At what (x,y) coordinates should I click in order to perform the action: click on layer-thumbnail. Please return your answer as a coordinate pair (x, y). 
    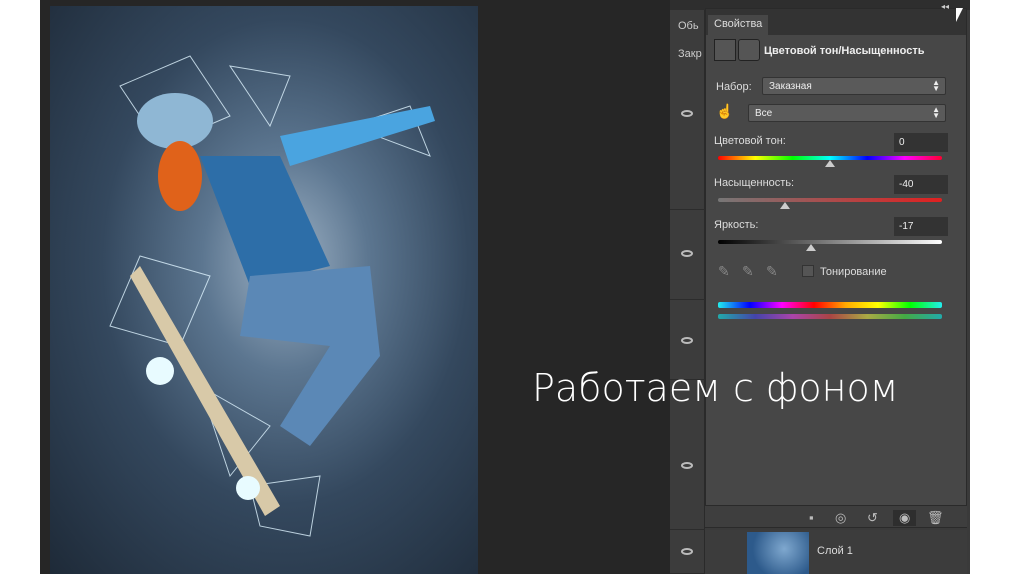
    Looking at the image, I should click on (778, 553).